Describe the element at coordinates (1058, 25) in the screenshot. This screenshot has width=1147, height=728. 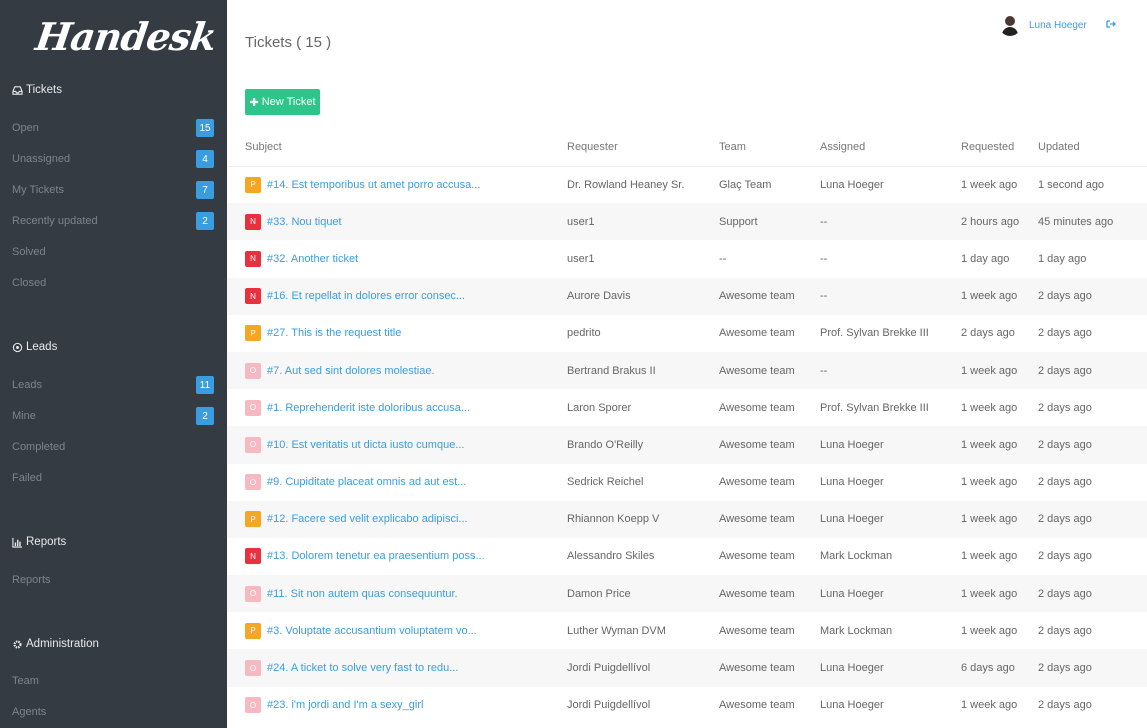
I see `user-name: Luna Hoeger` at that location.